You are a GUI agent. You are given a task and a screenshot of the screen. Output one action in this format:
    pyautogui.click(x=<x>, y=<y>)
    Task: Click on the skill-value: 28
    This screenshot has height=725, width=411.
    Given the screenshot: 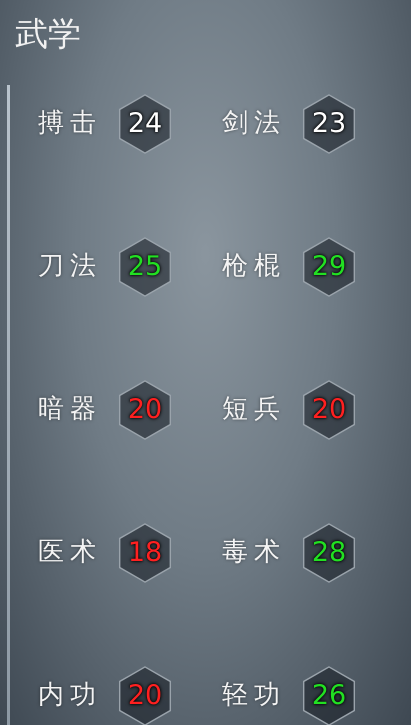 What is the action you would take?
    pyautogui.click(x=329, y=552)
    